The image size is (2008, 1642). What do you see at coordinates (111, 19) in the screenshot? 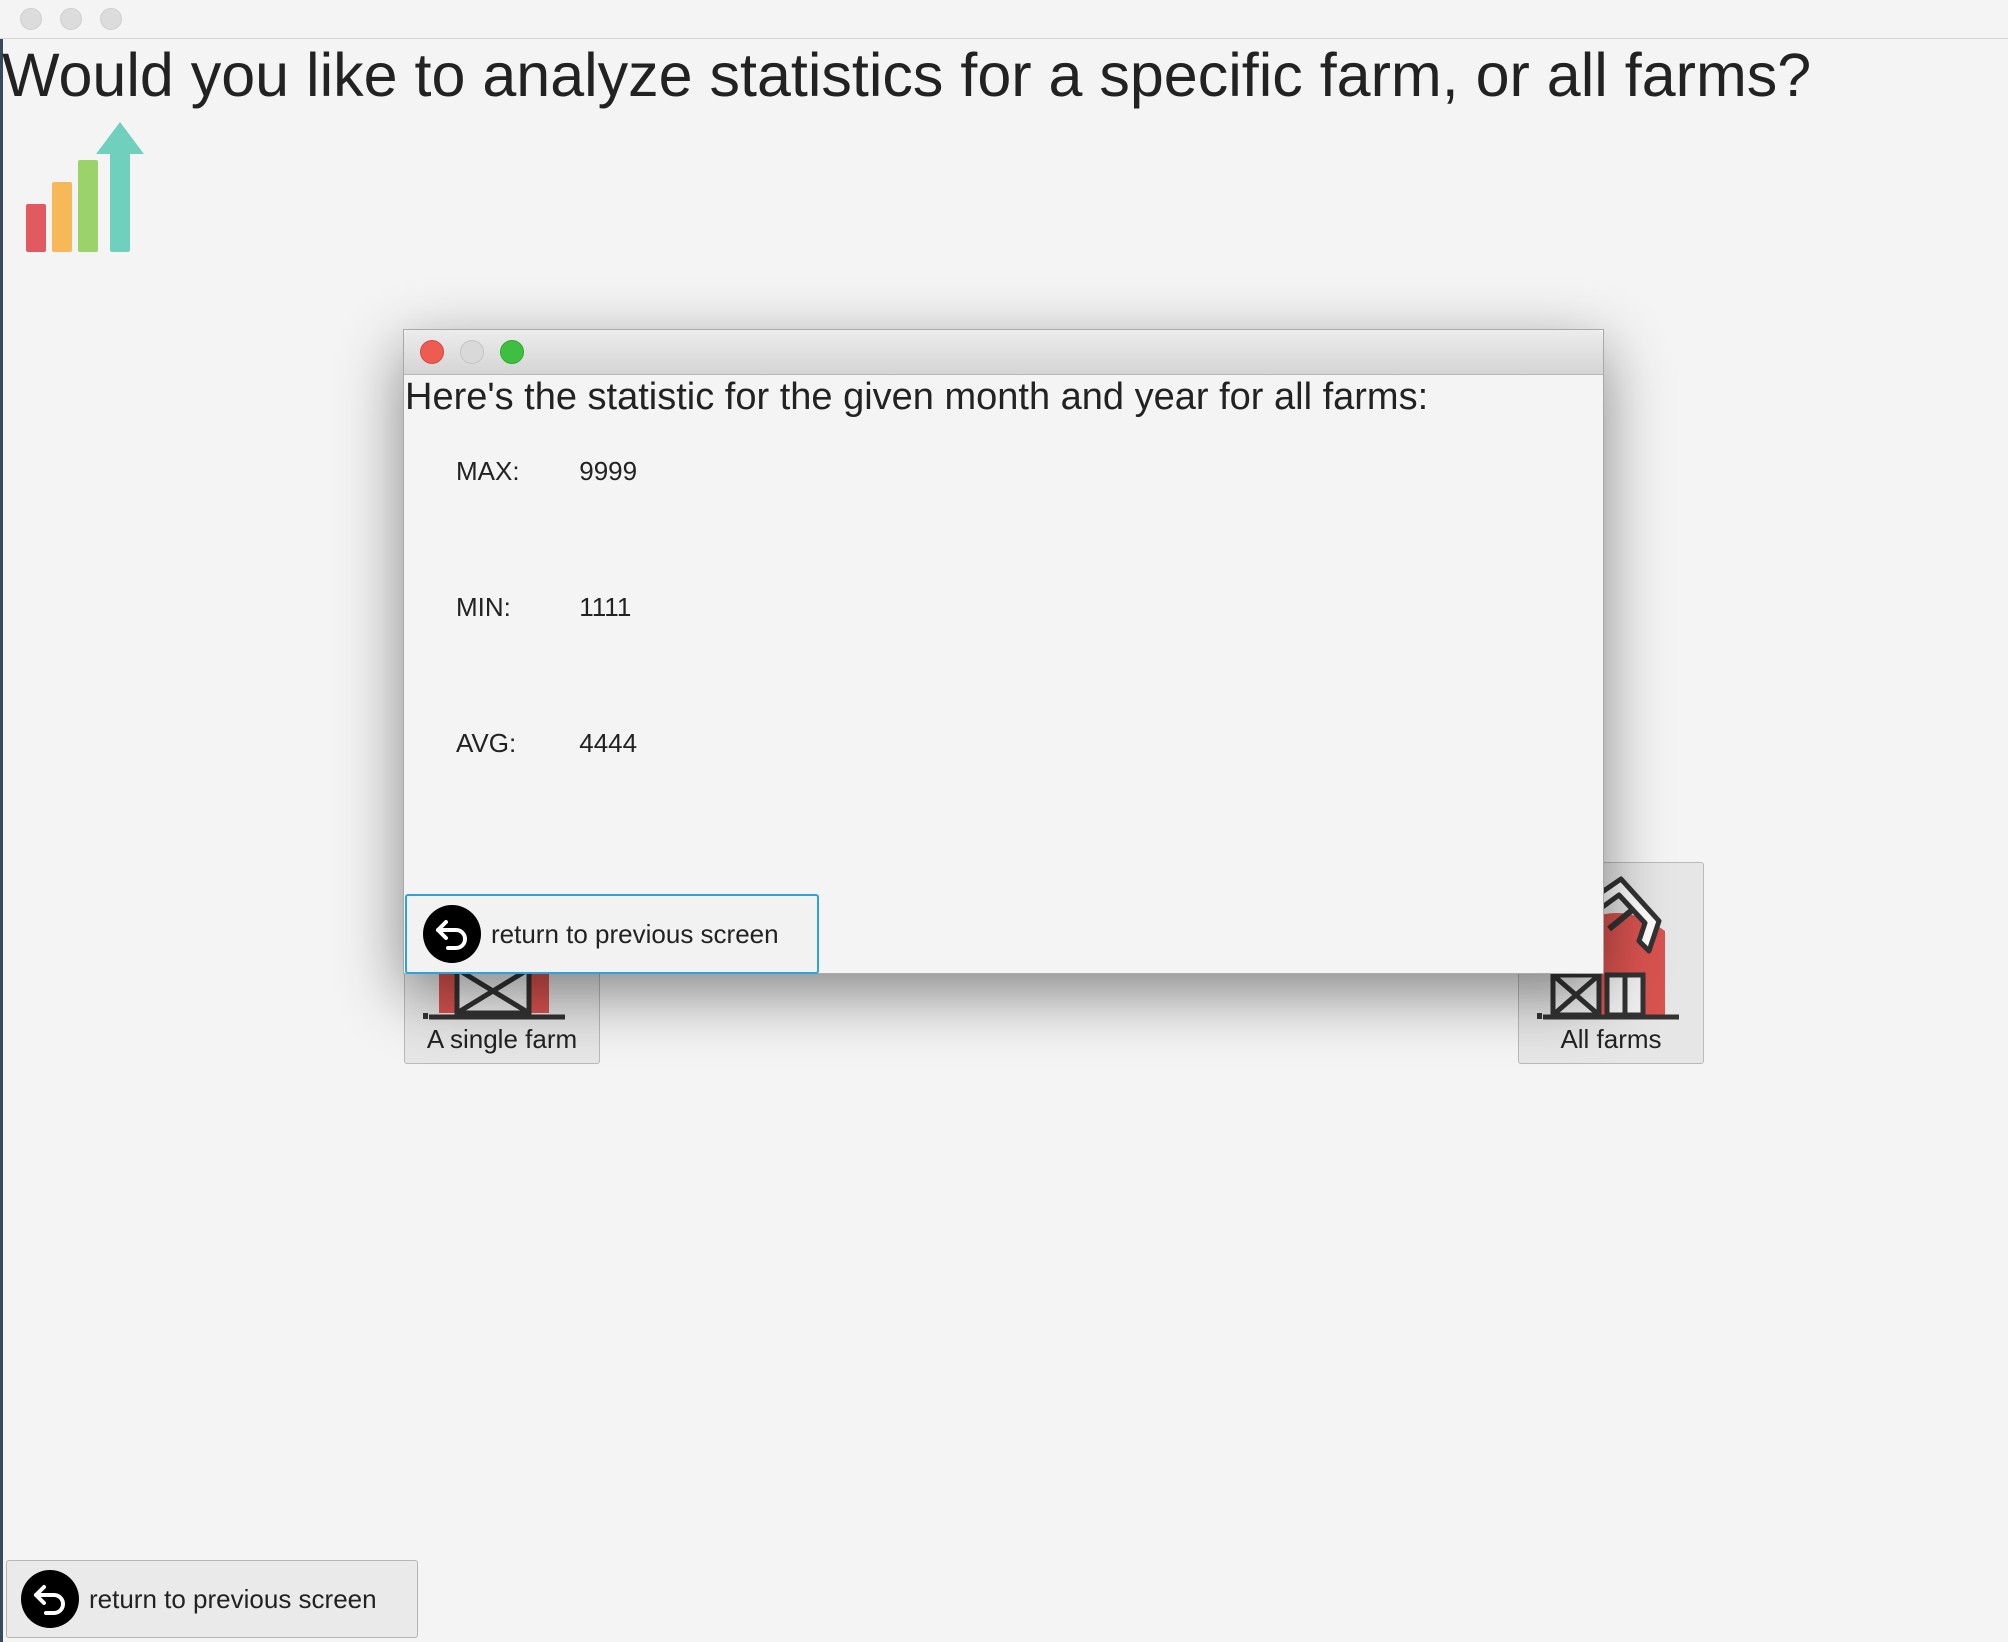
I see `window-zoom-button` at bounding box center [111, 19].